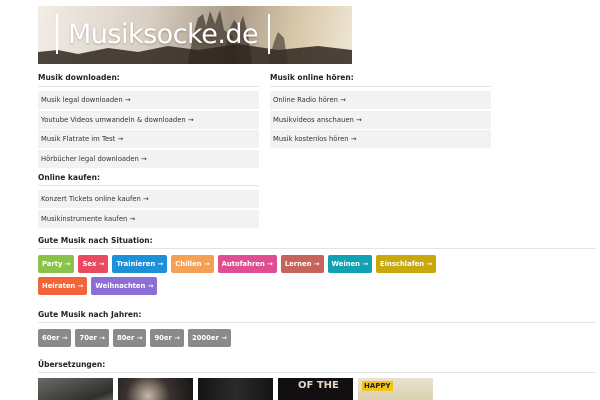 The width and height of the screenshot is (600, 400). Describe the element at coordinates (90, 314) in the screenshot. I see `section-title-years: Gute Musik nach Jahren:` at that location.